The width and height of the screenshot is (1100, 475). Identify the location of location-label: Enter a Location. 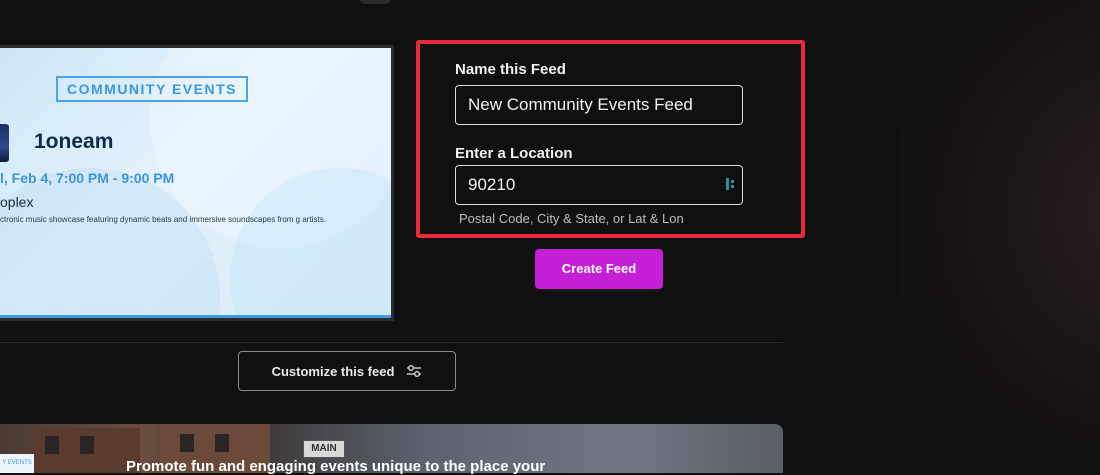
(514, 153).